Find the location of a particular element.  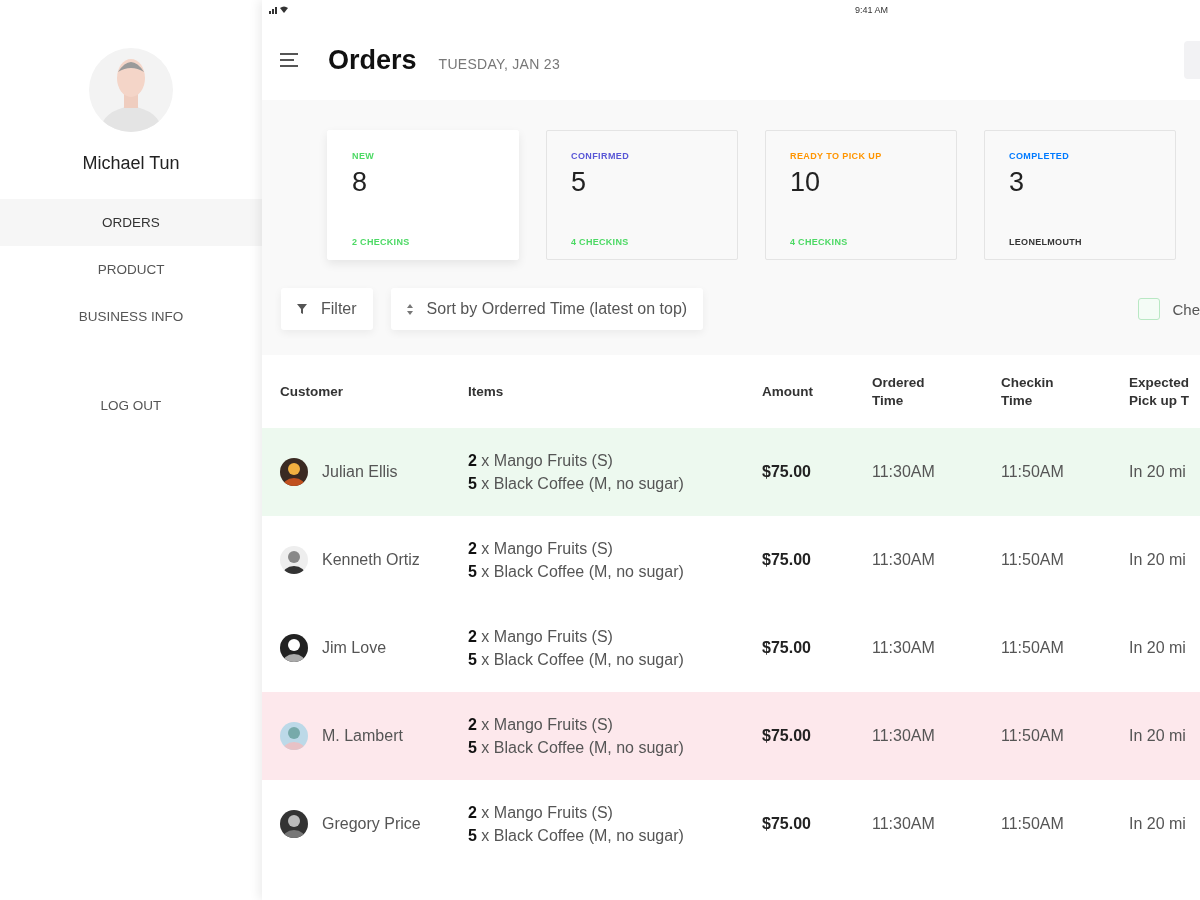

card-count: 3 is located at coordinates (1017, 182).